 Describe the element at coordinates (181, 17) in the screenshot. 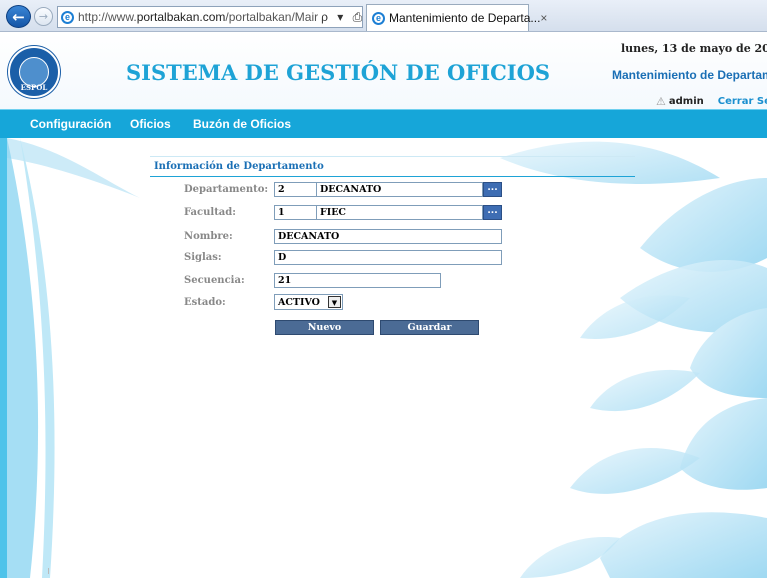

I see `url-domain: portalbakan.com` at that location.